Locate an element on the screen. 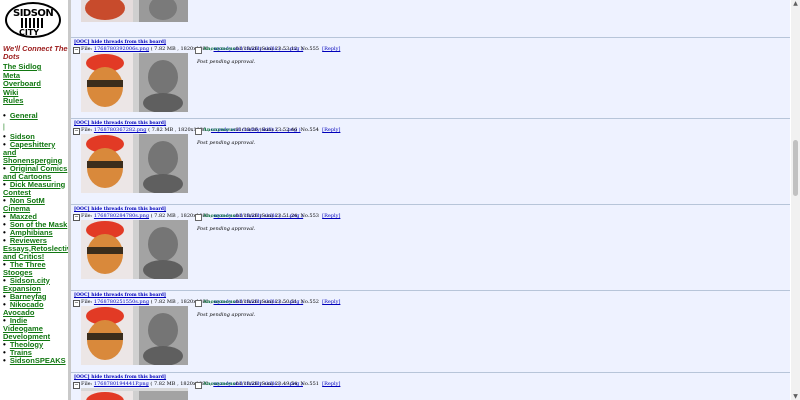 The height and width of the screenshot is (400, 800). logo-bottom-text: CITY is located at coordinates (29, 32).